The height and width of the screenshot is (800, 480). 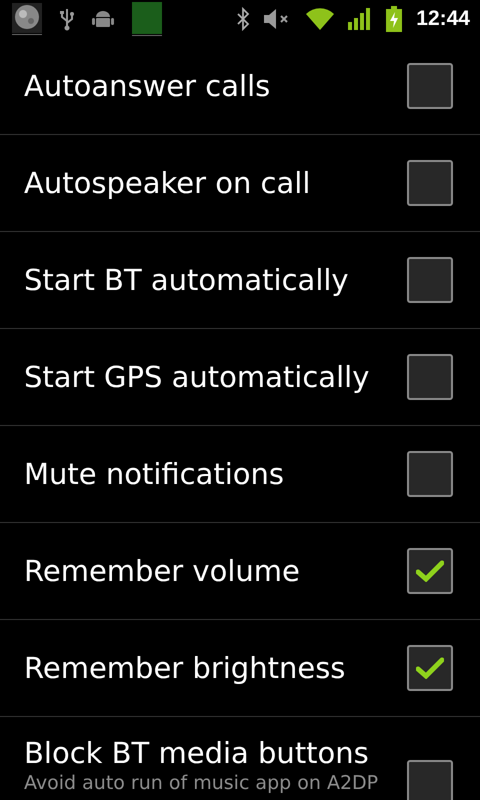 What do you see at coordinates (443, 19) in the screenshot?
I see `clock-time: 12:44` at bounding box center [443, 19].